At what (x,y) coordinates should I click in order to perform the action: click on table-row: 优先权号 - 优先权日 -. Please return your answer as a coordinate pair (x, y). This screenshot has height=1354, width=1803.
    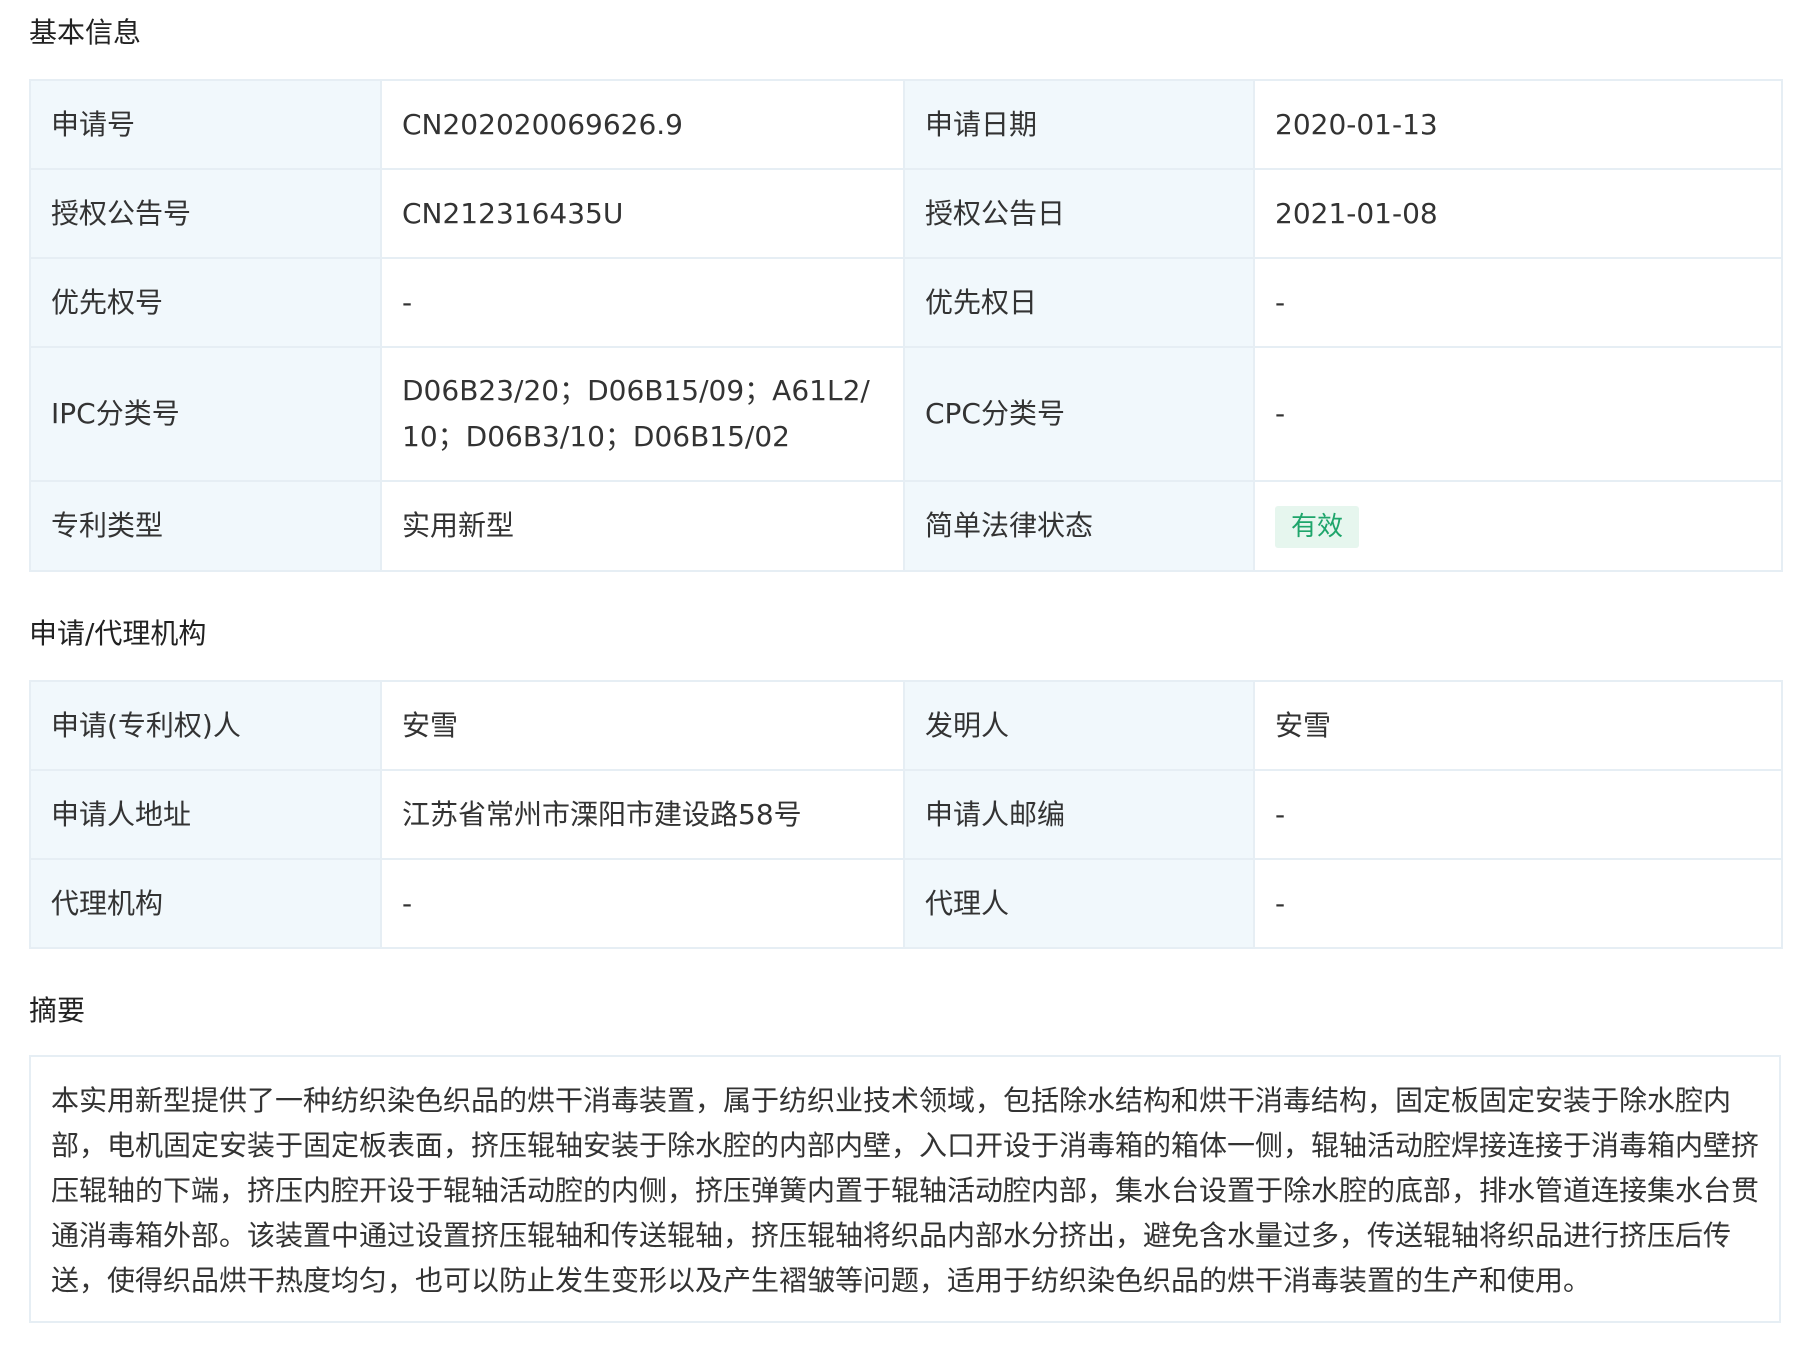
    Looking at the image, I should click on (906, 302).